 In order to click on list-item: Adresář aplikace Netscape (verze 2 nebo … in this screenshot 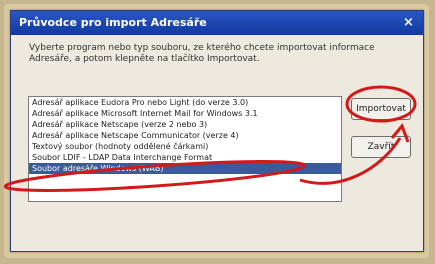, I will do `click(185, 124)`.